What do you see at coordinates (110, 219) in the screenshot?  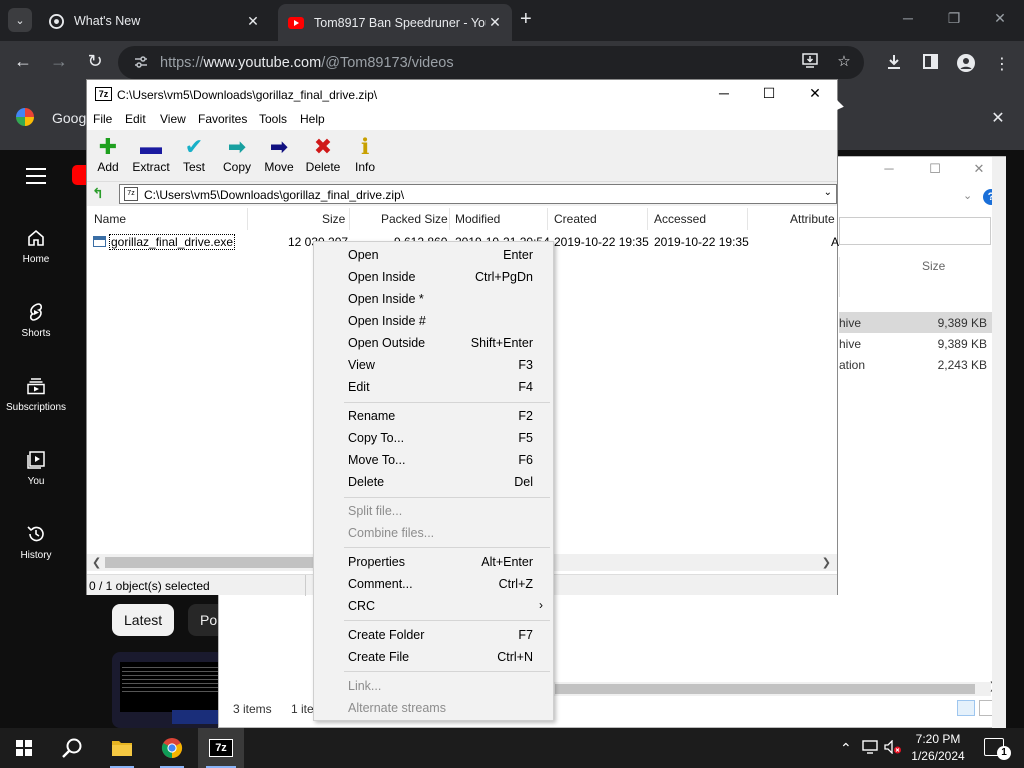 I see `column-name: Name` at bounding box center [110, 219].